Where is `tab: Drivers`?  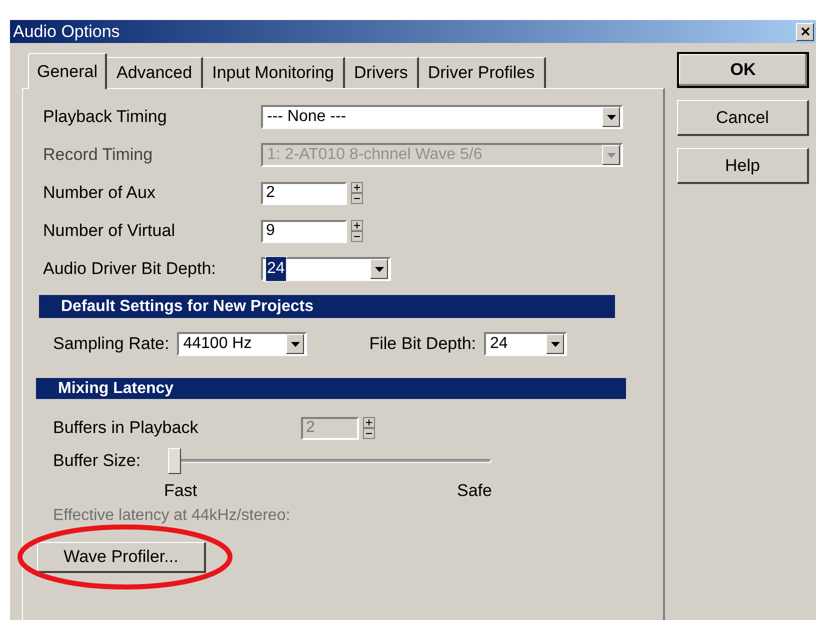 tab: Drivers is located at coordinates (382, 72).